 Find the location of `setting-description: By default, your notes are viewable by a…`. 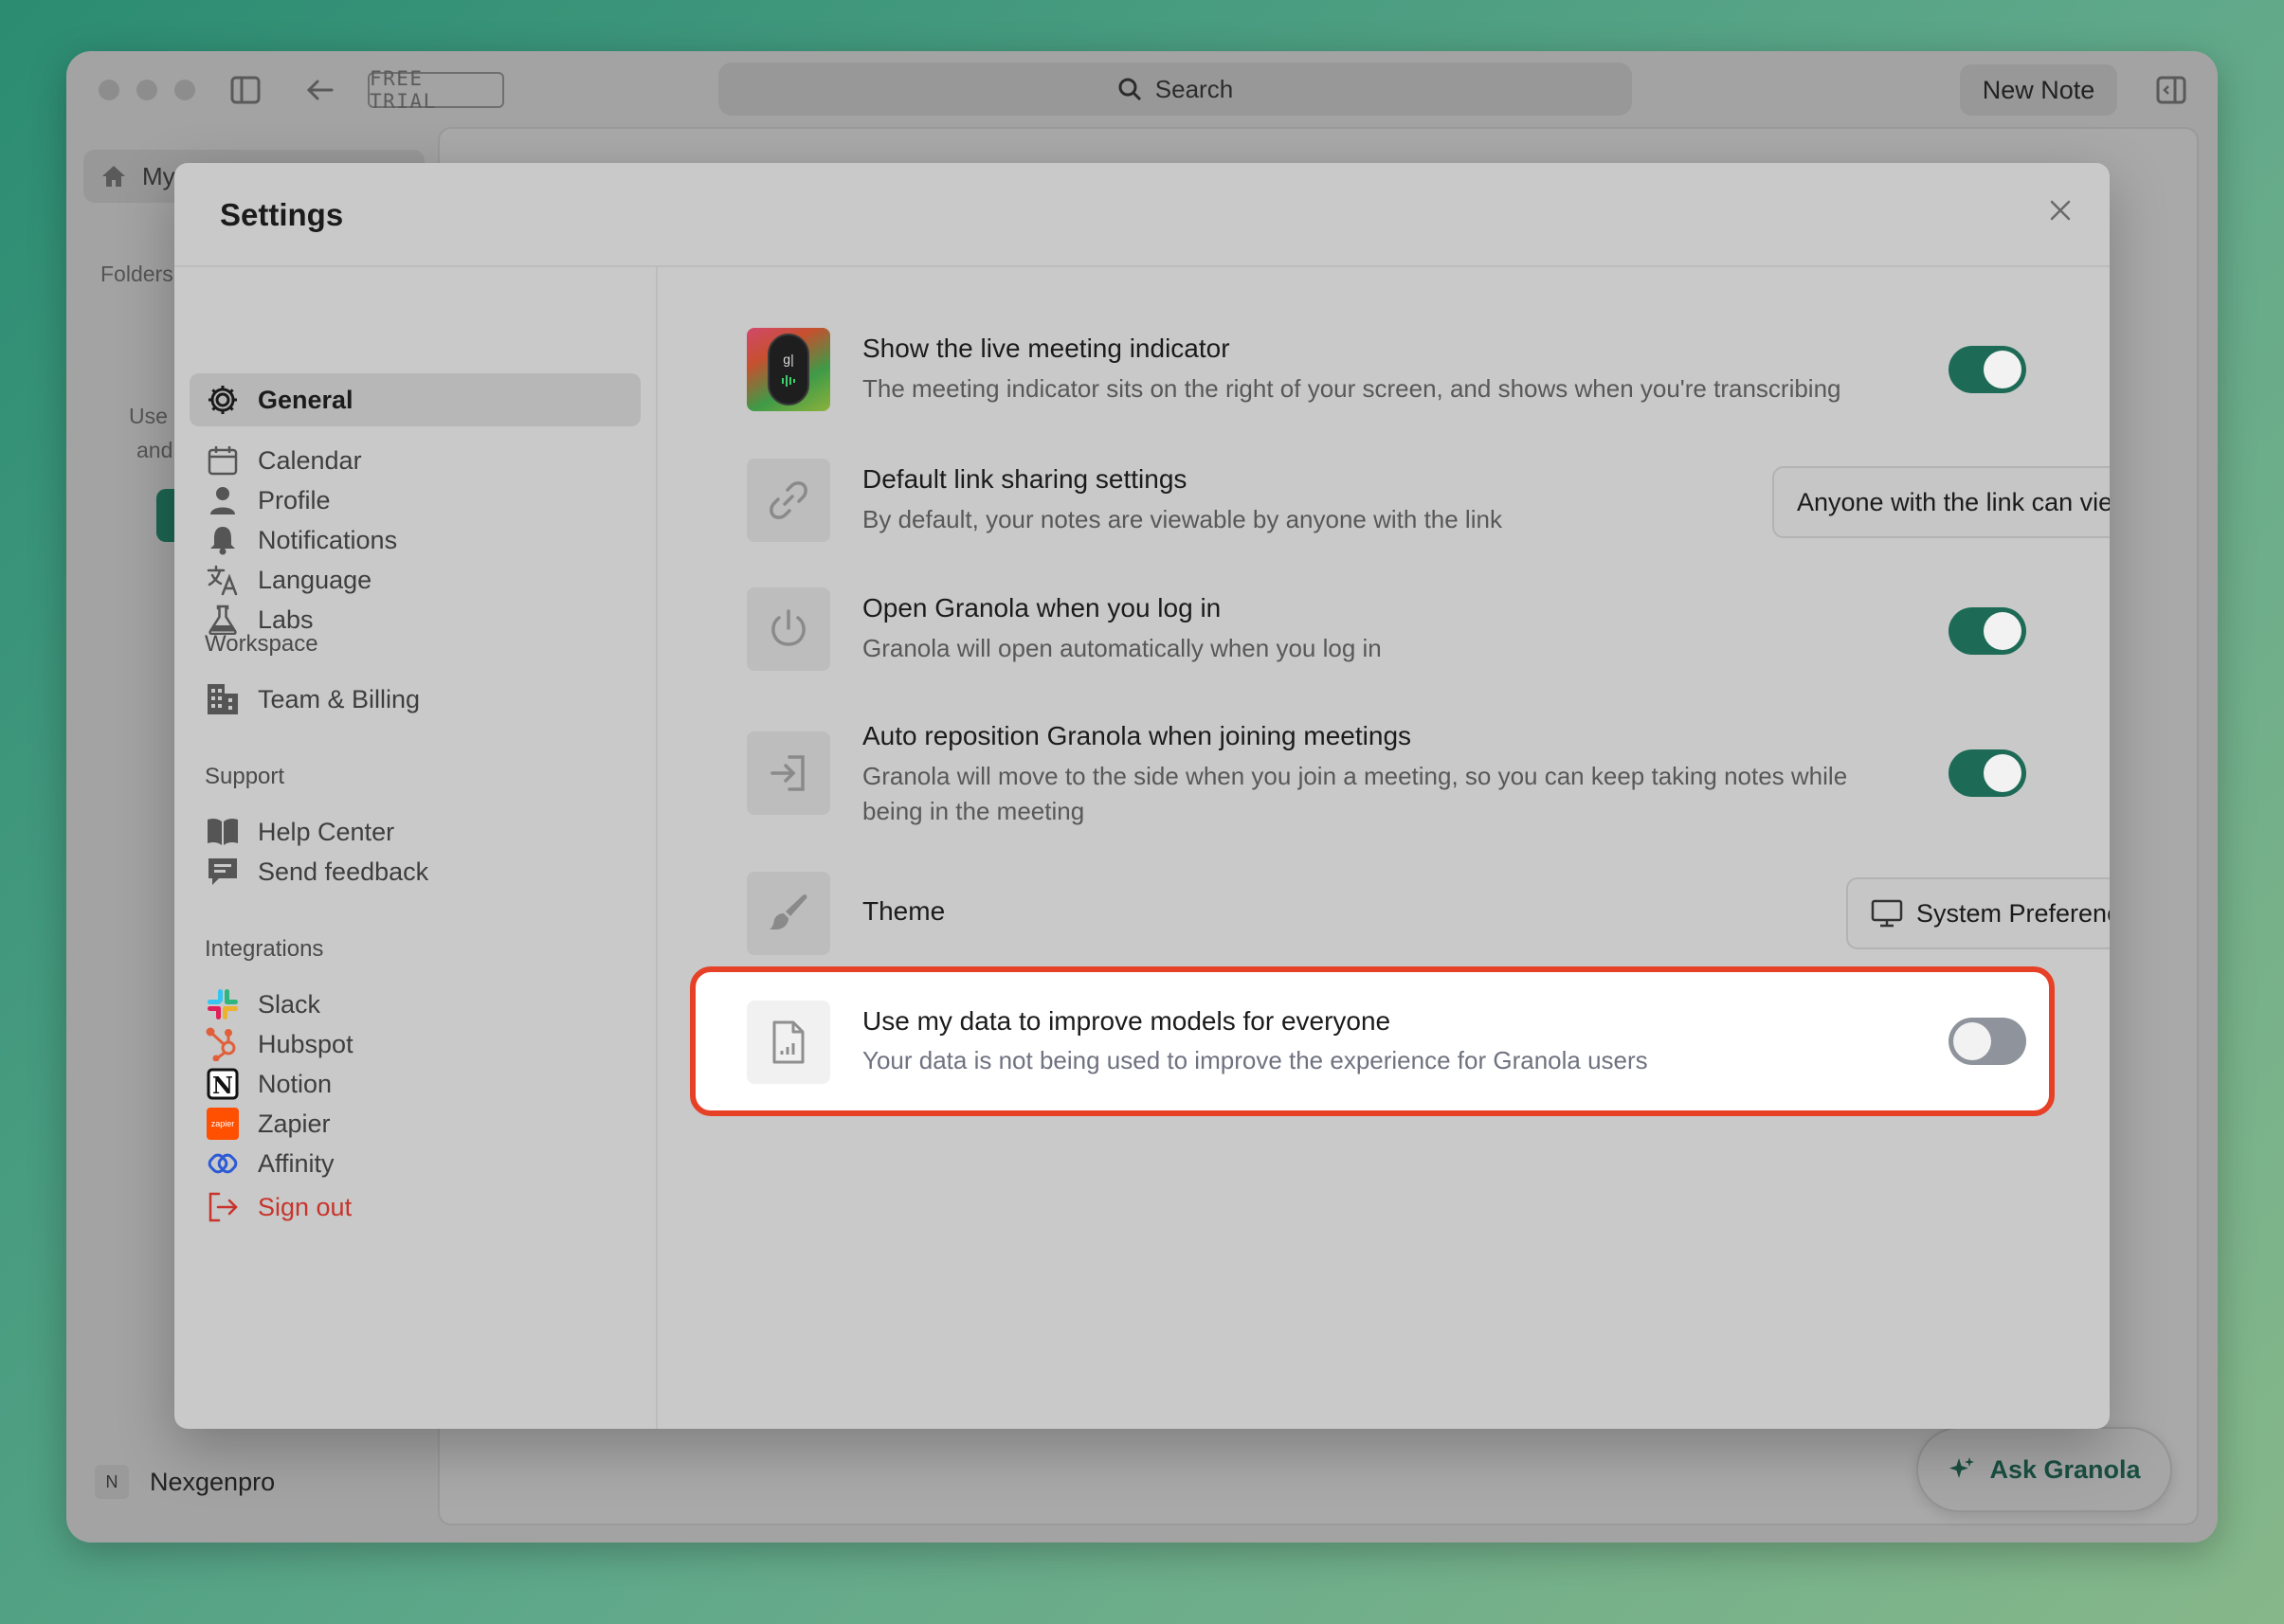

setting-description: By default, your notes are viewable by a… is located at coordinates (1182, 519).